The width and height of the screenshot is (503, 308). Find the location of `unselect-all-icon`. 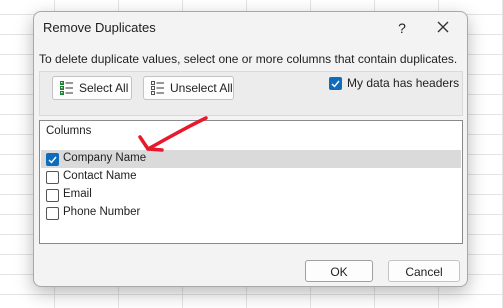

unselect-all-icon is located at coordinates (157, 88).